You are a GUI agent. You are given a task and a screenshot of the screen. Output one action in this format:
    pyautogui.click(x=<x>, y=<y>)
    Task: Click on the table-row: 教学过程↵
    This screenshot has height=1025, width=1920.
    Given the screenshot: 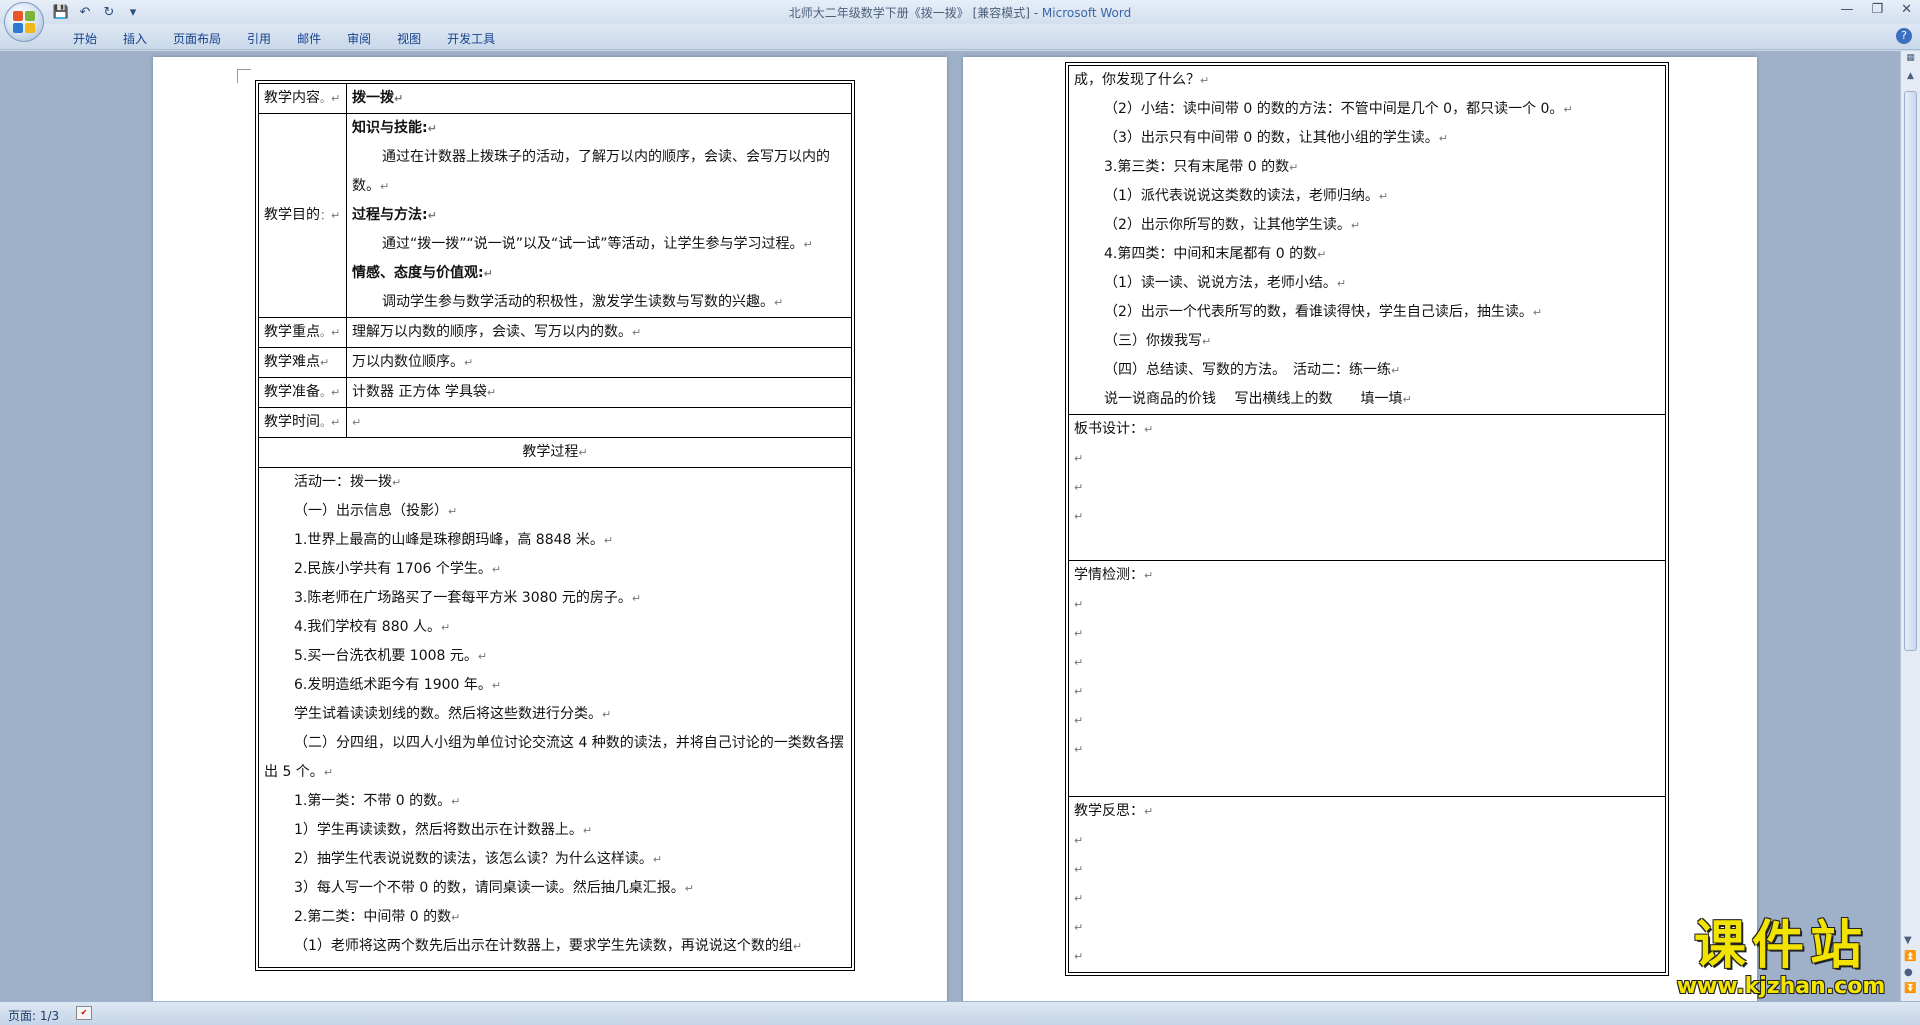 What is the action you would take?
    pyautogui.click(x=555, y=452)
    